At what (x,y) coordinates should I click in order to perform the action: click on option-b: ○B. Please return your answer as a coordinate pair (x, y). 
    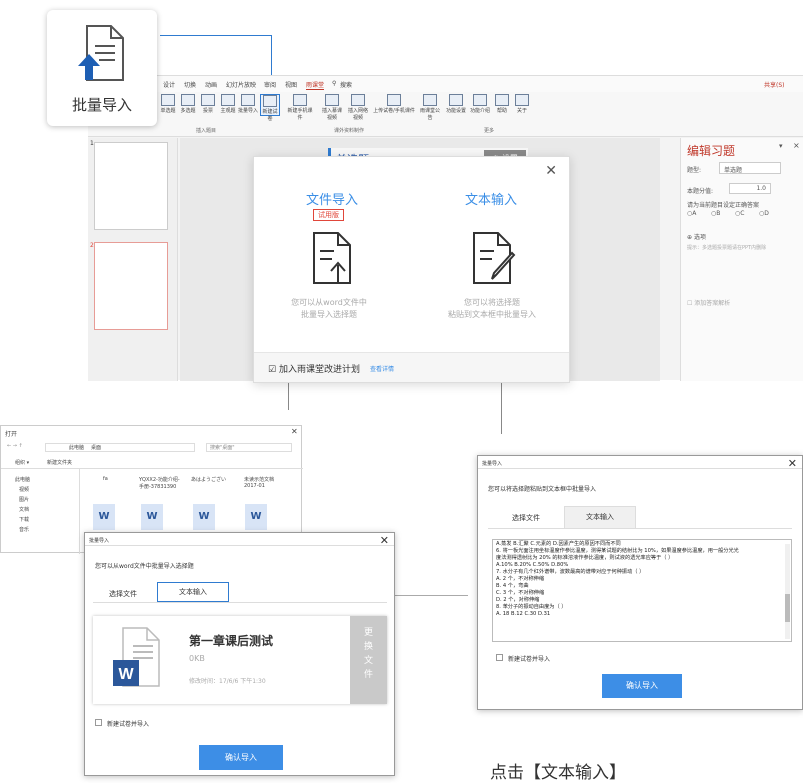
    Looking at the image, I should click on (715, 213).